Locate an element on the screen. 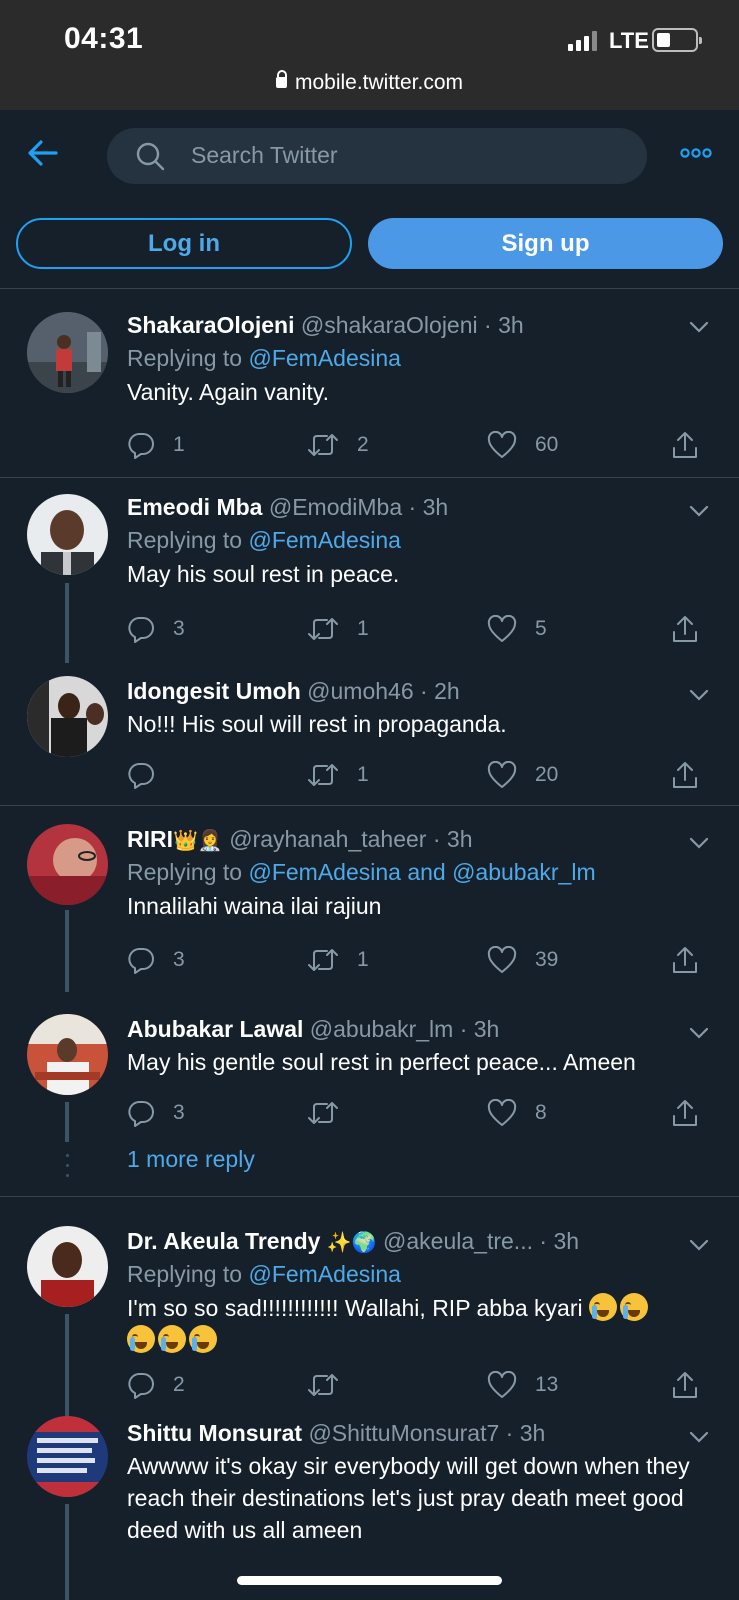 This screenshot has width=739, height=1600. login-button: Log in is located at coordinates (184, 243).